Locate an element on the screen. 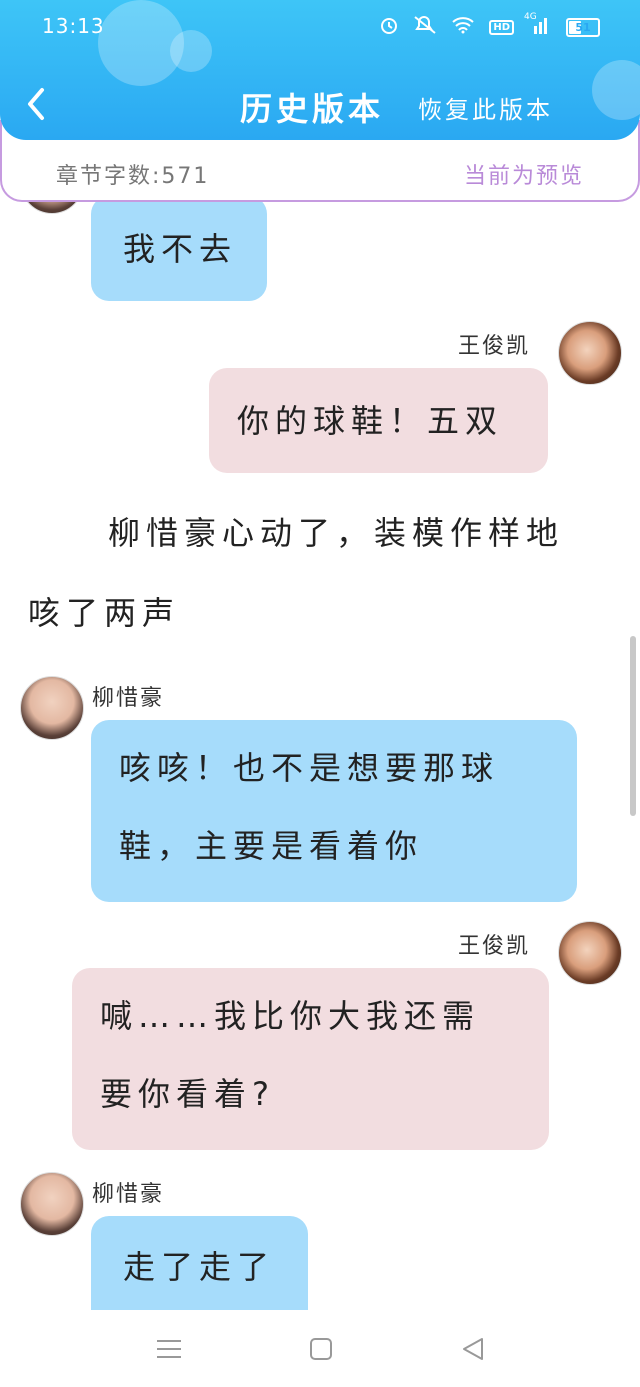 Image resolution: width=640 pixels, height=1387 pixels. decorative-bubble is located at coordinates (616, 90).